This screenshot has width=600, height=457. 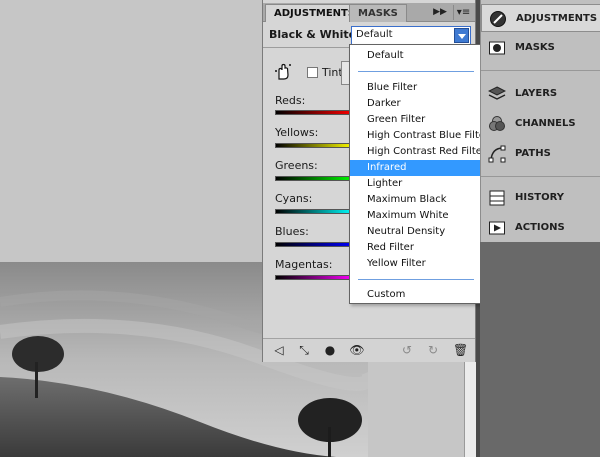 What do you see at coordinates (369, 350) in the screenshot?
I see `panel-footer-toolbar: ◁ ⤡ ● 👁 ↺ ↻ 🗑` at bounding box center [369, 350].